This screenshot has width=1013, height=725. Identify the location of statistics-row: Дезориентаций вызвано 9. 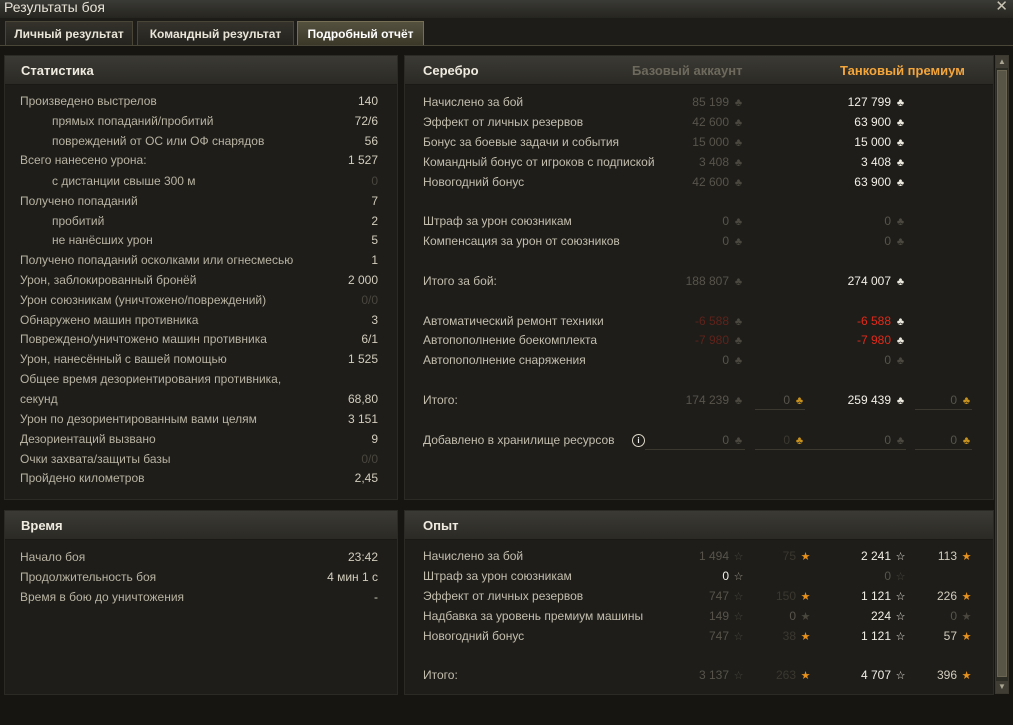
(199, 439).